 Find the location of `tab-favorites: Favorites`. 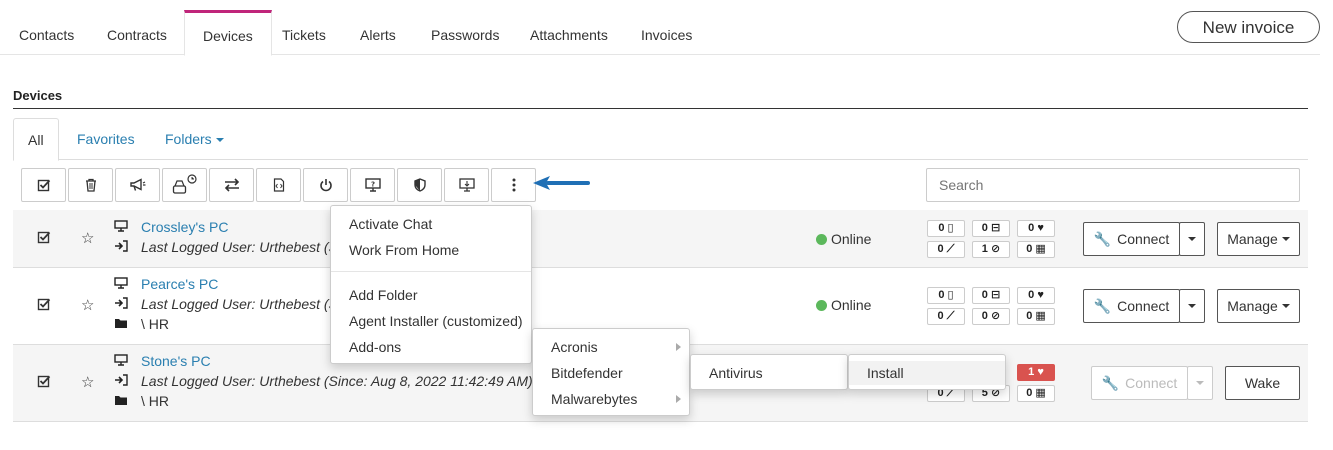

tab-favorites: Favorites is located at coordinates (106, 139).